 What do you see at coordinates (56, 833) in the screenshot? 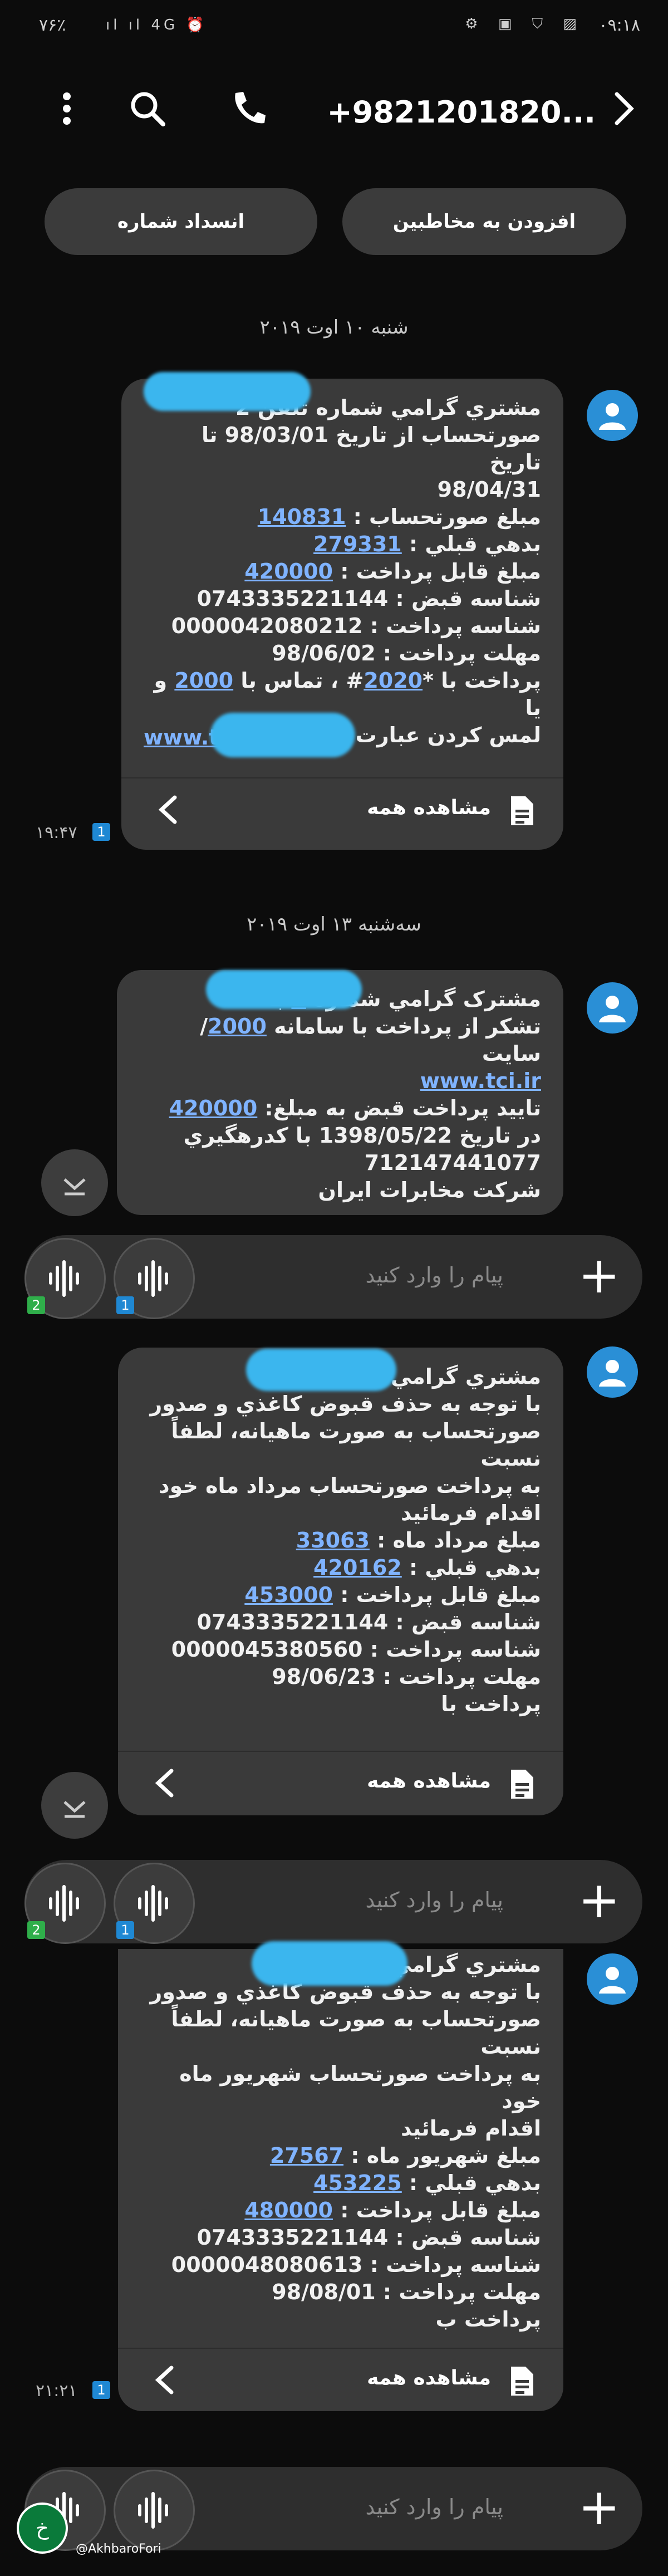
I see `message-time: ۱۹:۴۷` at bounding box center [56, 833].